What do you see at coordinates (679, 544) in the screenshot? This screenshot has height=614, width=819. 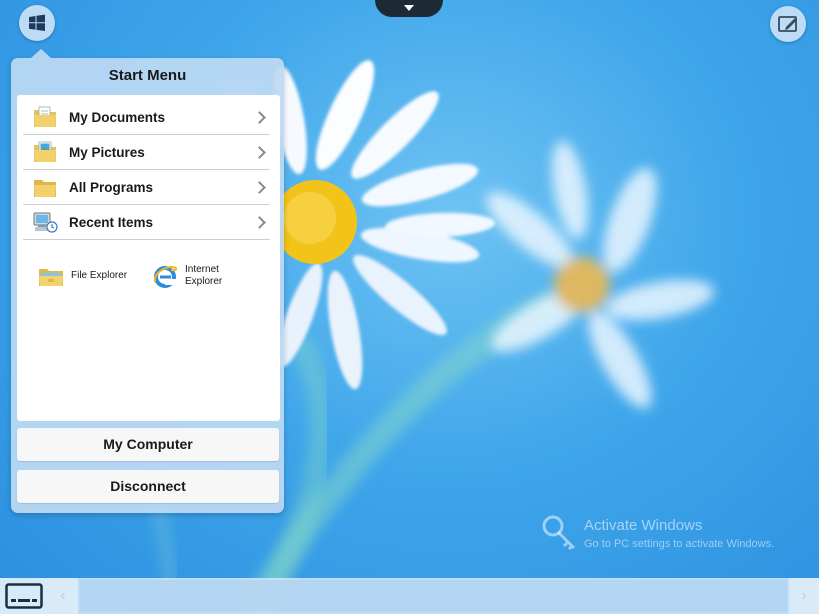 I see `watermark-subtitle: Go to PC settings to activate Windows.` at bounding box center [679, 544].